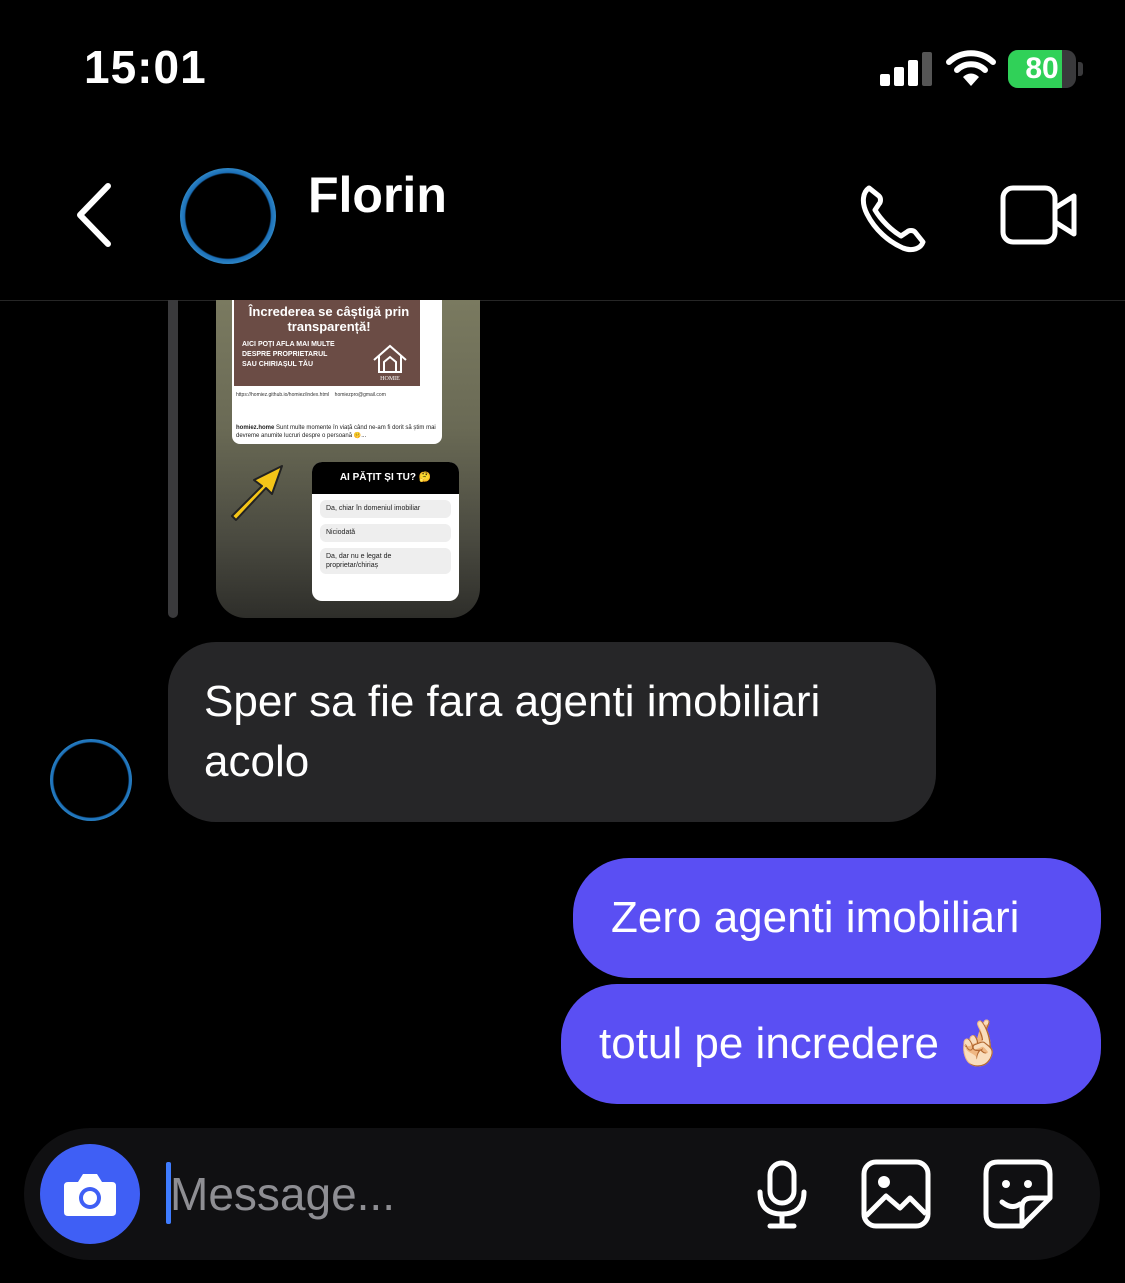  Describe the element at coordinates (385, 509) in the screenshot. I see `poll-option: Da, chiar în domeniul imobiliar` at that location.